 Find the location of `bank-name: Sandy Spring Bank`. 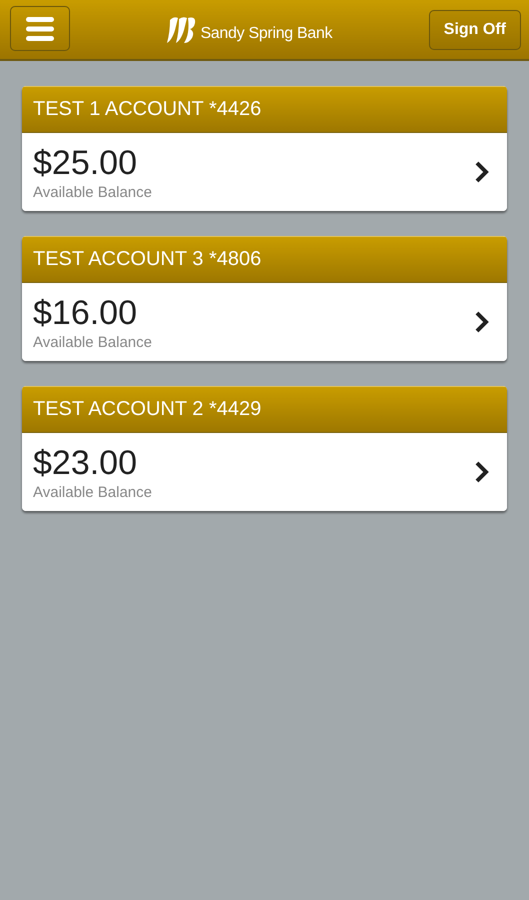

bank-name: Sandy Spring Bank is located at coordinates (266, 33).